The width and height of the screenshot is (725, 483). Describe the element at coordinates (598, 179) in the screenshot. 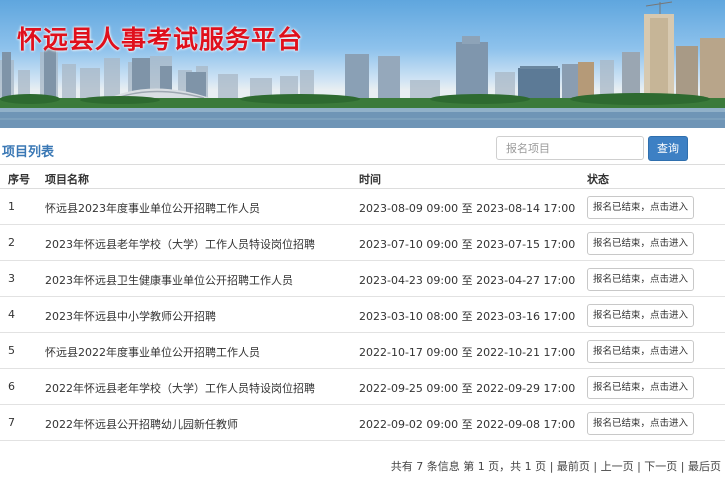

I see `header-status: 状态` at that location.